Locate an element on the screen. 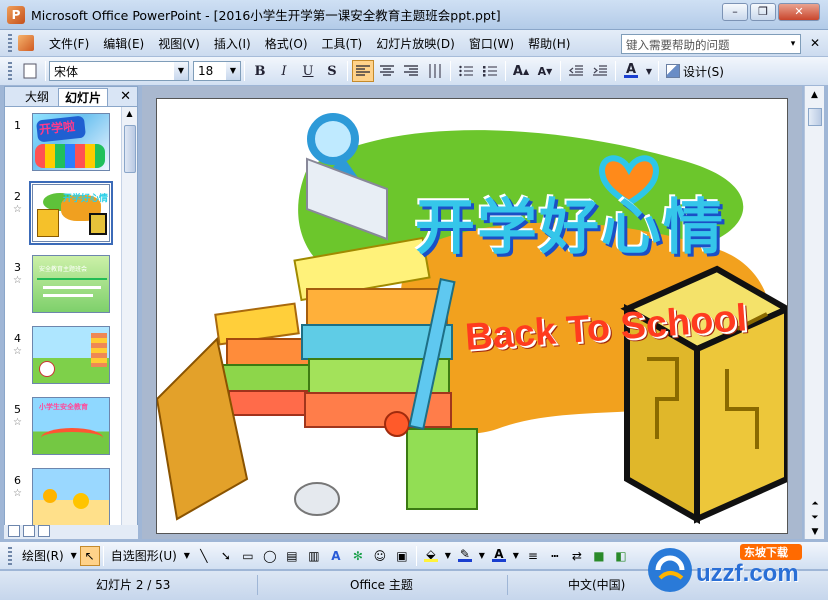 Image resolution: width=828 pixels, height=600 pixels. menu-slideshow: 幻灯片放映(D) is located at coordinates (415, 43).